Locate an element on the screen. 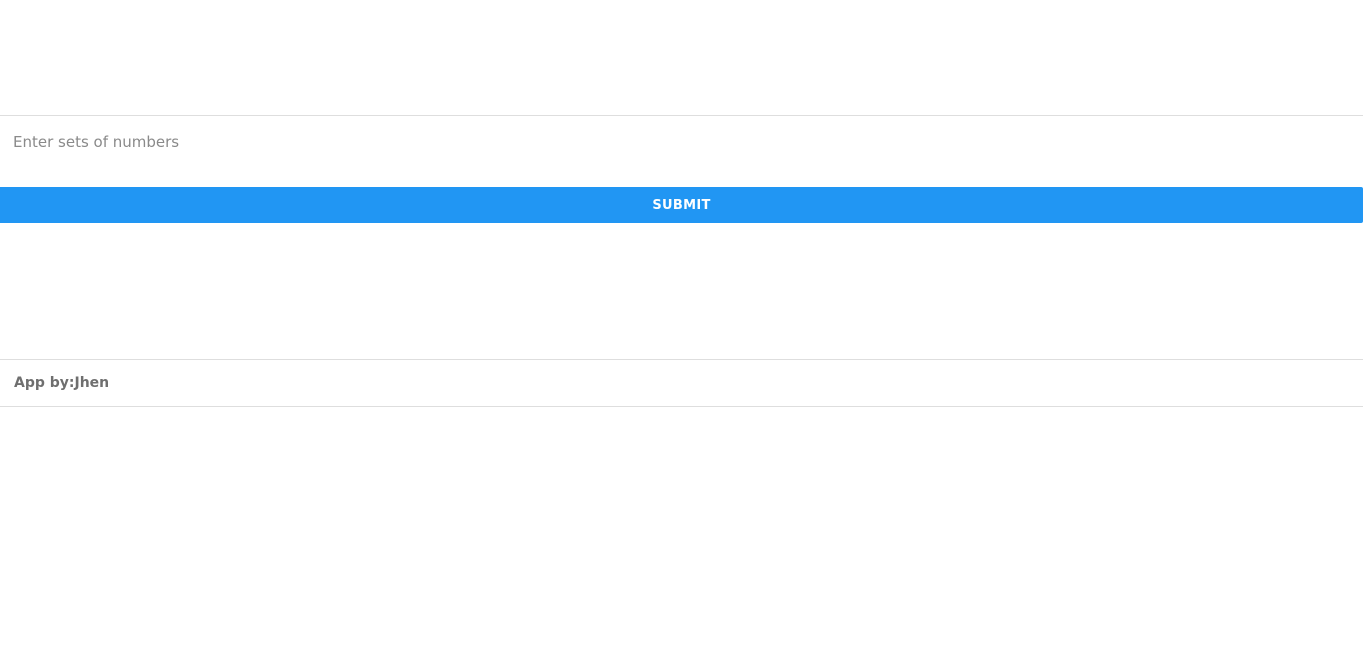 The height and width of the screenshot is (649, 1367). input-container is located at coordinates (681, 142).